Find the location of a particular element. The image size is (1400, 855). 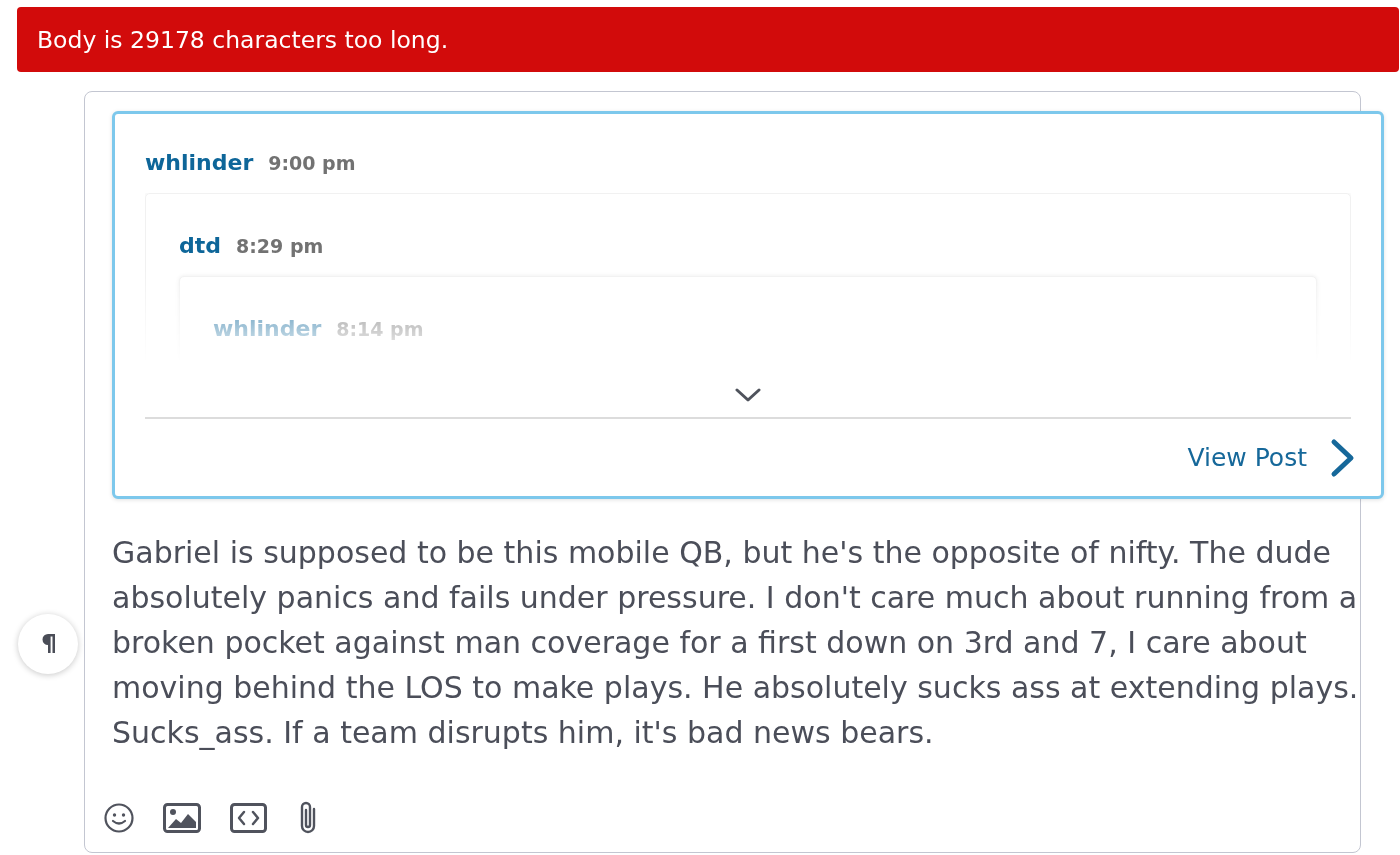

image-icon is located at coordinates (182, 818).